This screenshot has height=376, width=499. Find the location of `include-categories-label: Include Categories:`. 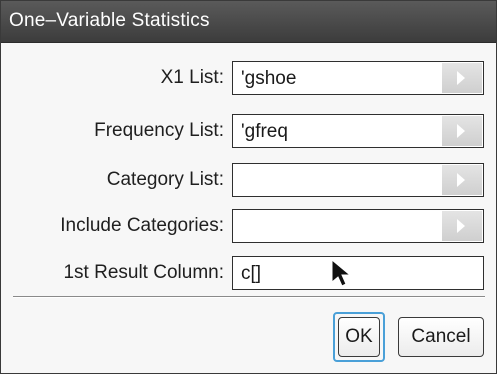

include-categories-label: Include Categories: is located at coordinates (142, 225).